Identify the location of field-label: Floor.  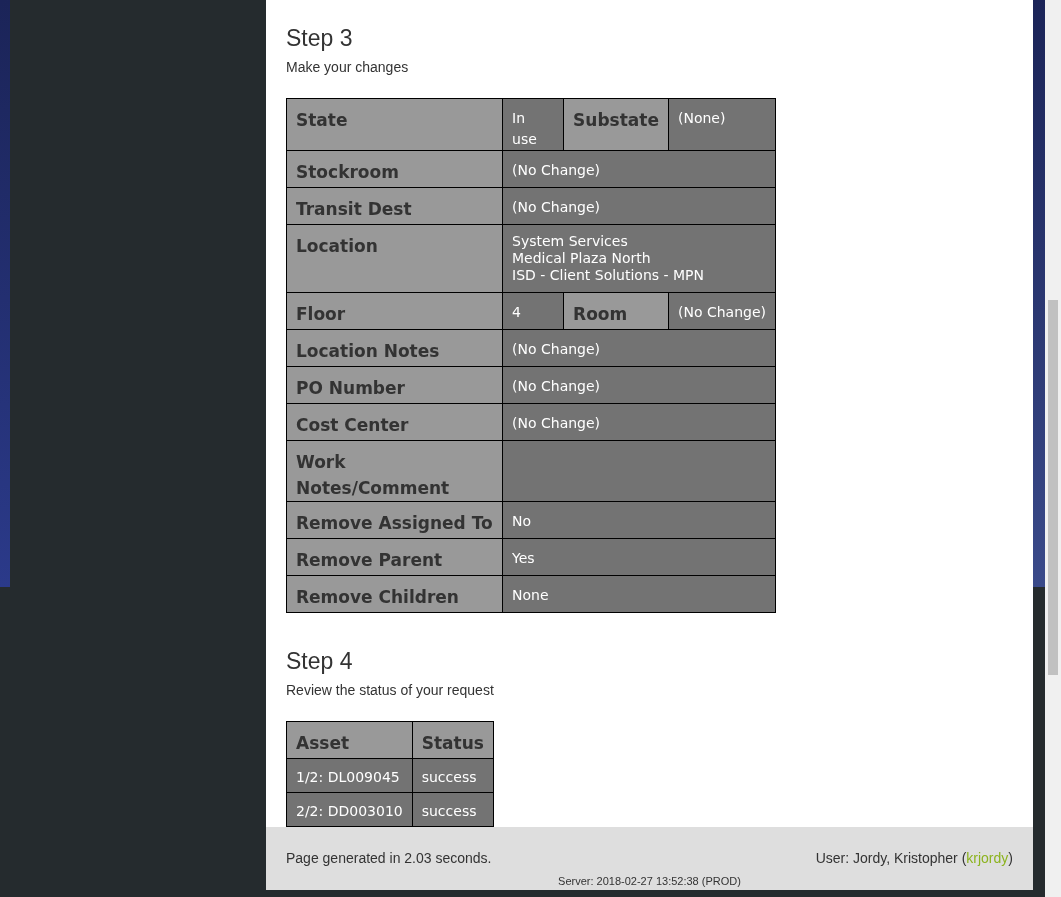
(394, 311).